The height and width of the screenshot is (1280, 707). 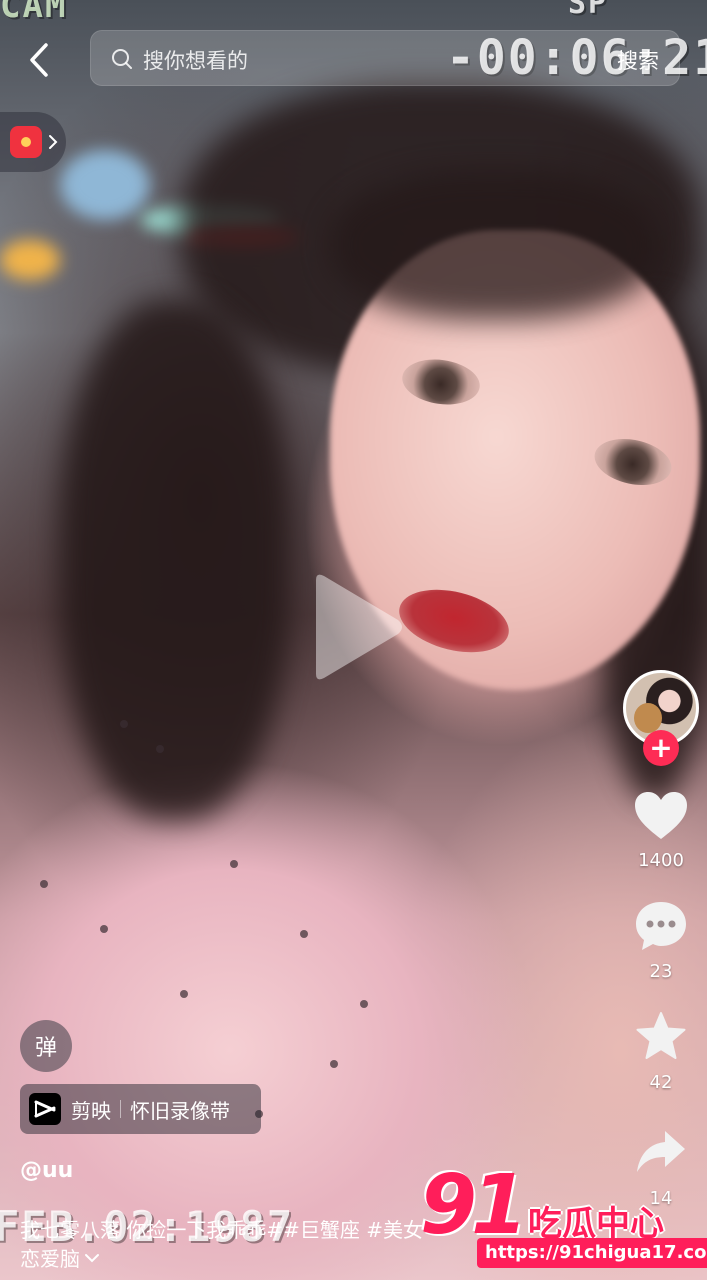 What do you see at coordinates (53, 142) in the screenshot?
I see `chevron-right-icon` at bounding box center [53, 142].